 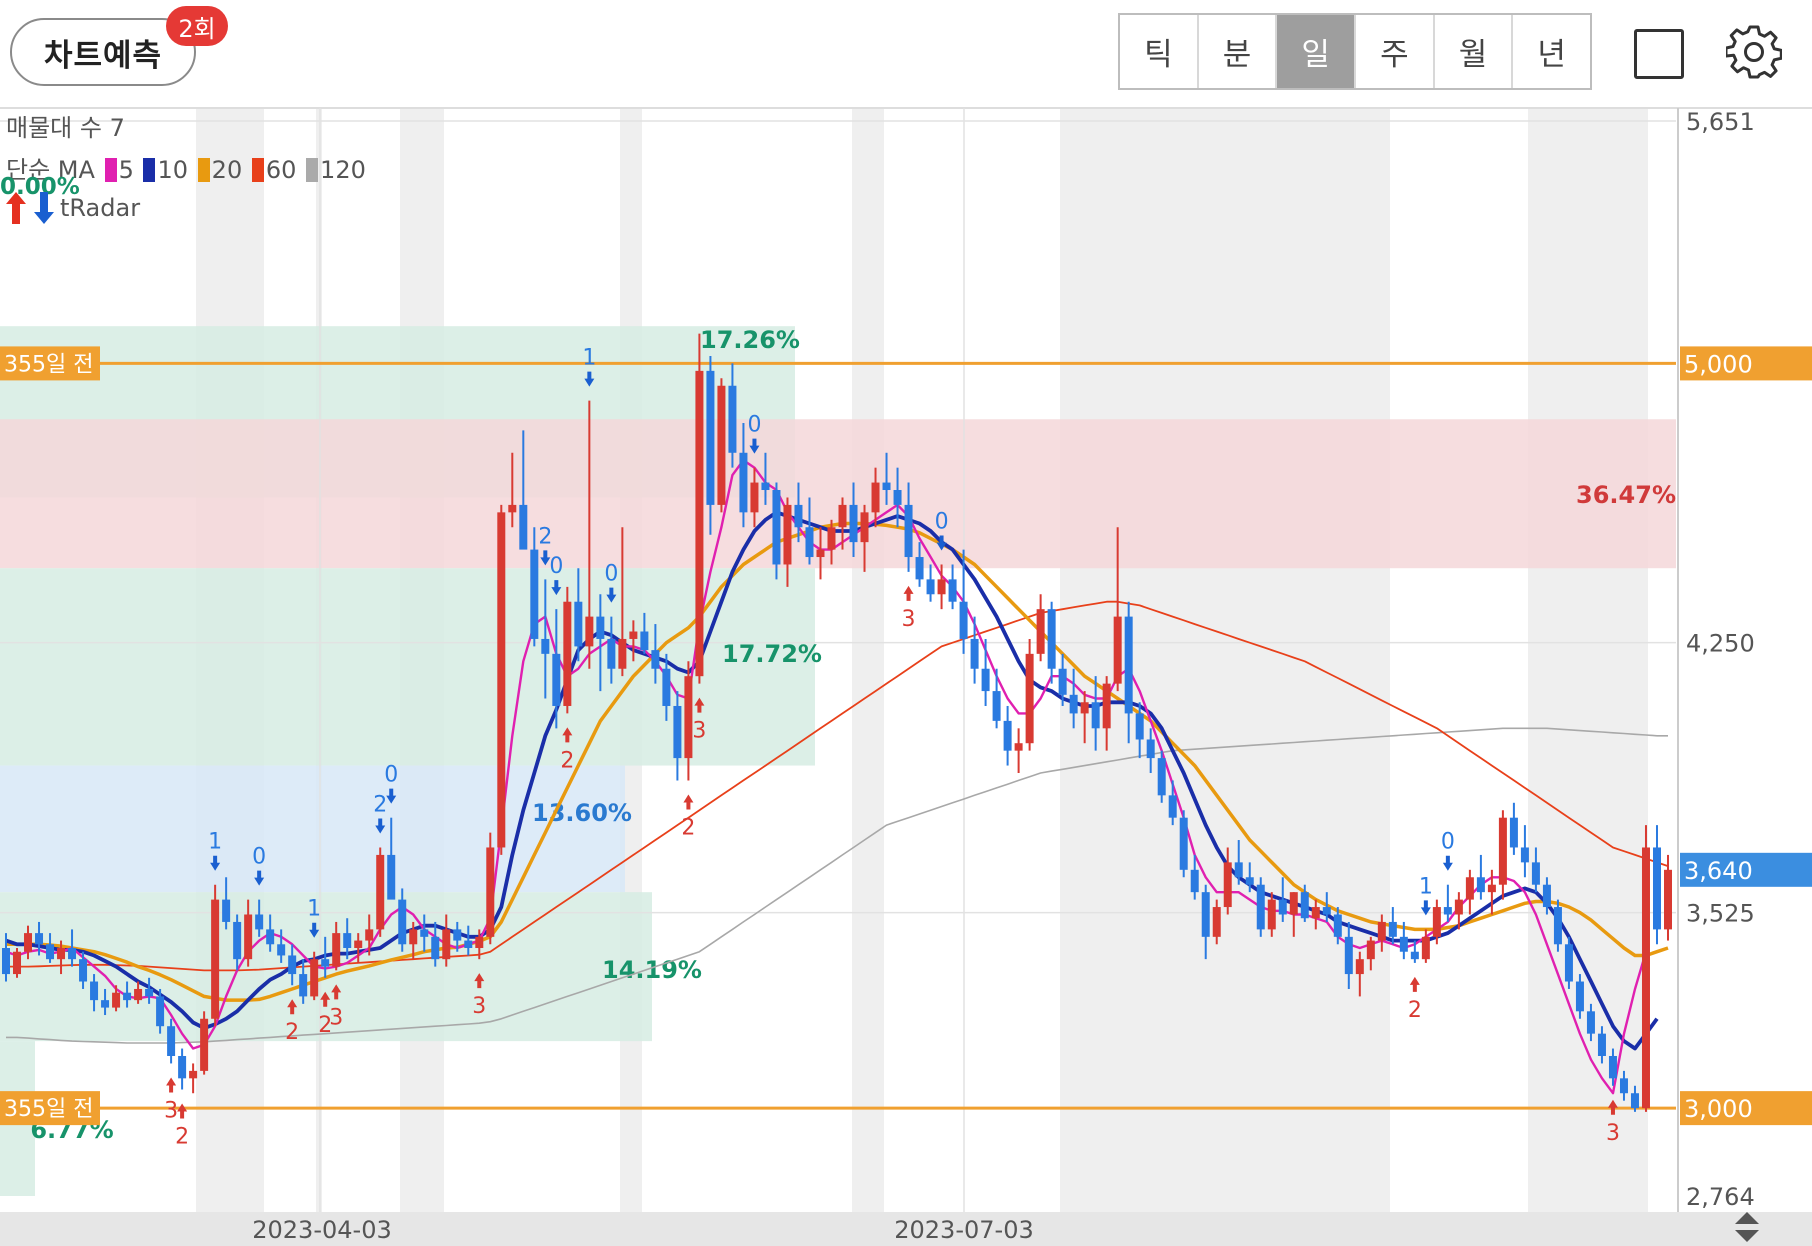 What do you see at coordinates (227, 170) in the screenshot?
I see `ma20-label: 20` at bounding box center [227, 170].